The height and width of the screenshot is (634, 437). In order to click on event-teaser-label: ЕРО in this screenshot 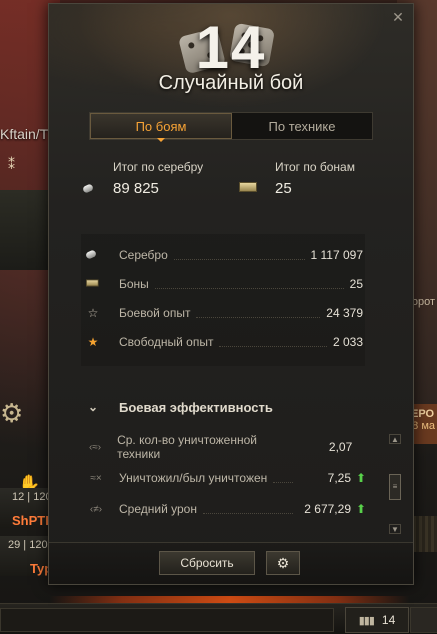, I will do `click(423, 414)`.